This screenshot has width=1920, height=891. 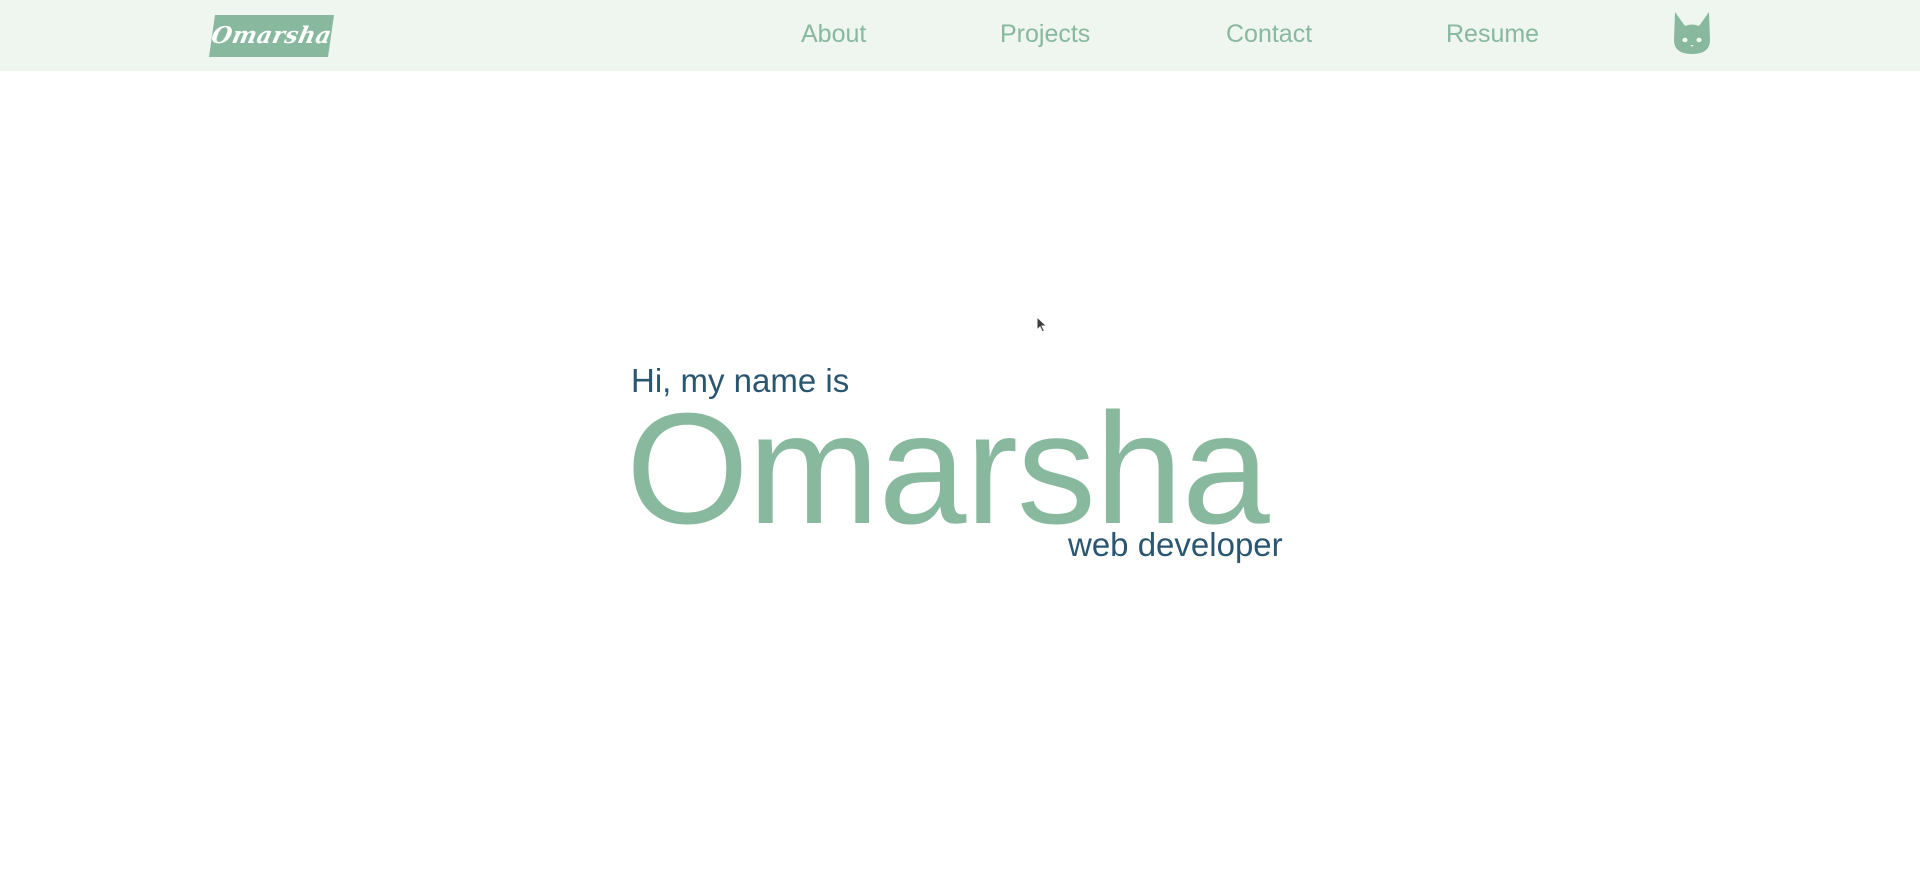 I want to click on navbar: Omarsha About Projects Contact Resume, so click(x=960, y=35).